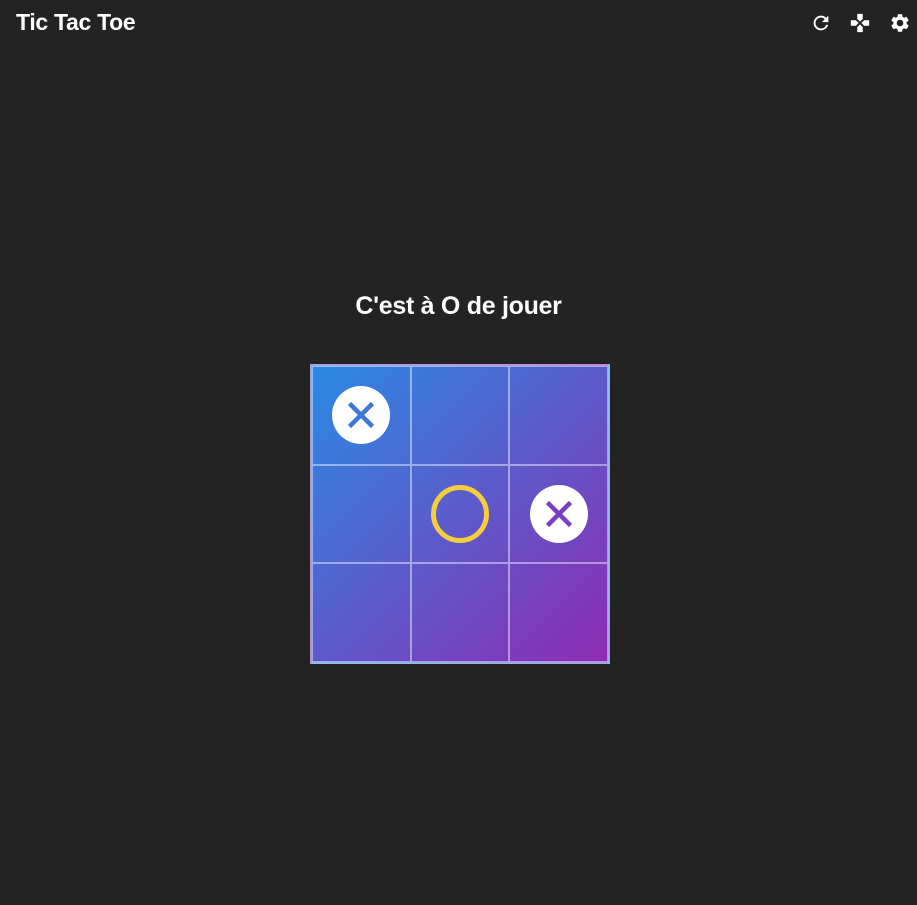  Describe the element at coordinates (900, 23) in the screenshot. I see `gear-icon` at that location.